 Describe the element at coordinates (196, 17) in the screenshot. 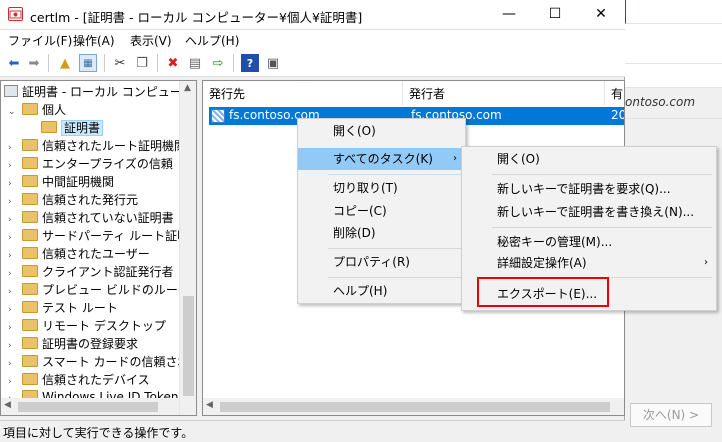

I see `window-title: certlm - [証明書 - ローカル コンピューター¥個人¥証明書]` at that location.